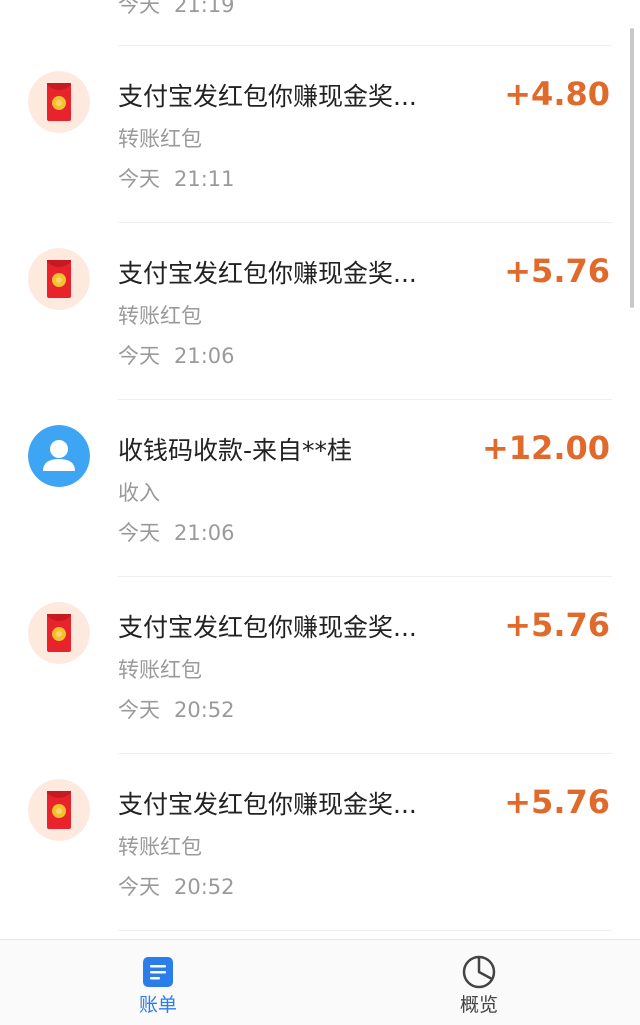  I want to click on transaction-time: 今天 21:19, so click(176, 10).